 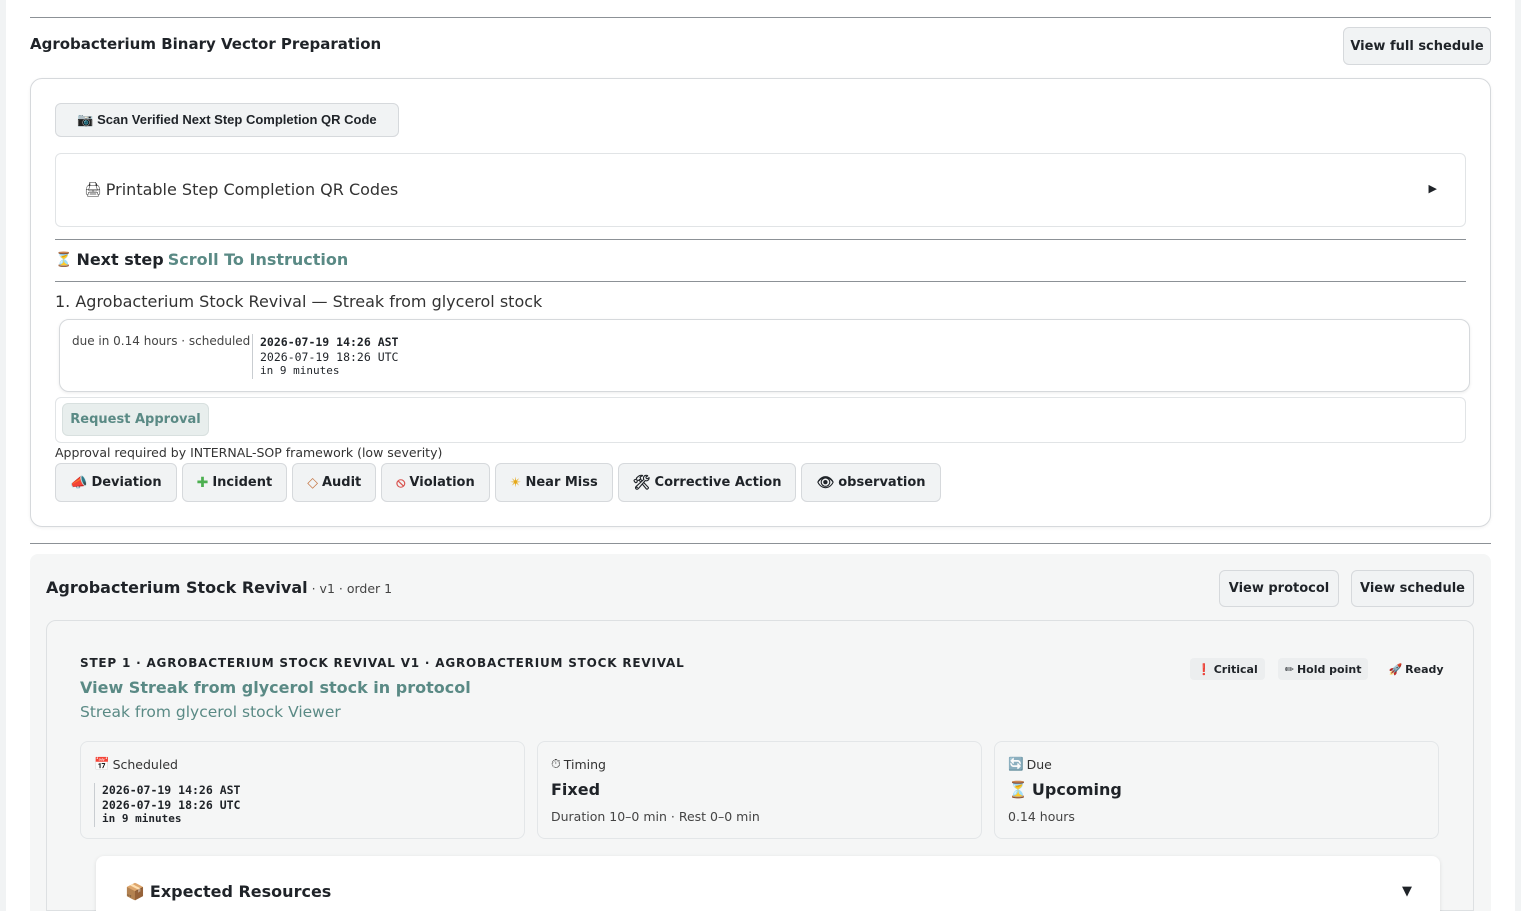 What do you see at coordinates (1041, 816) in the screenshot?
I see `due-detail: 0.14 hours` at bounding box center [1041, 816].